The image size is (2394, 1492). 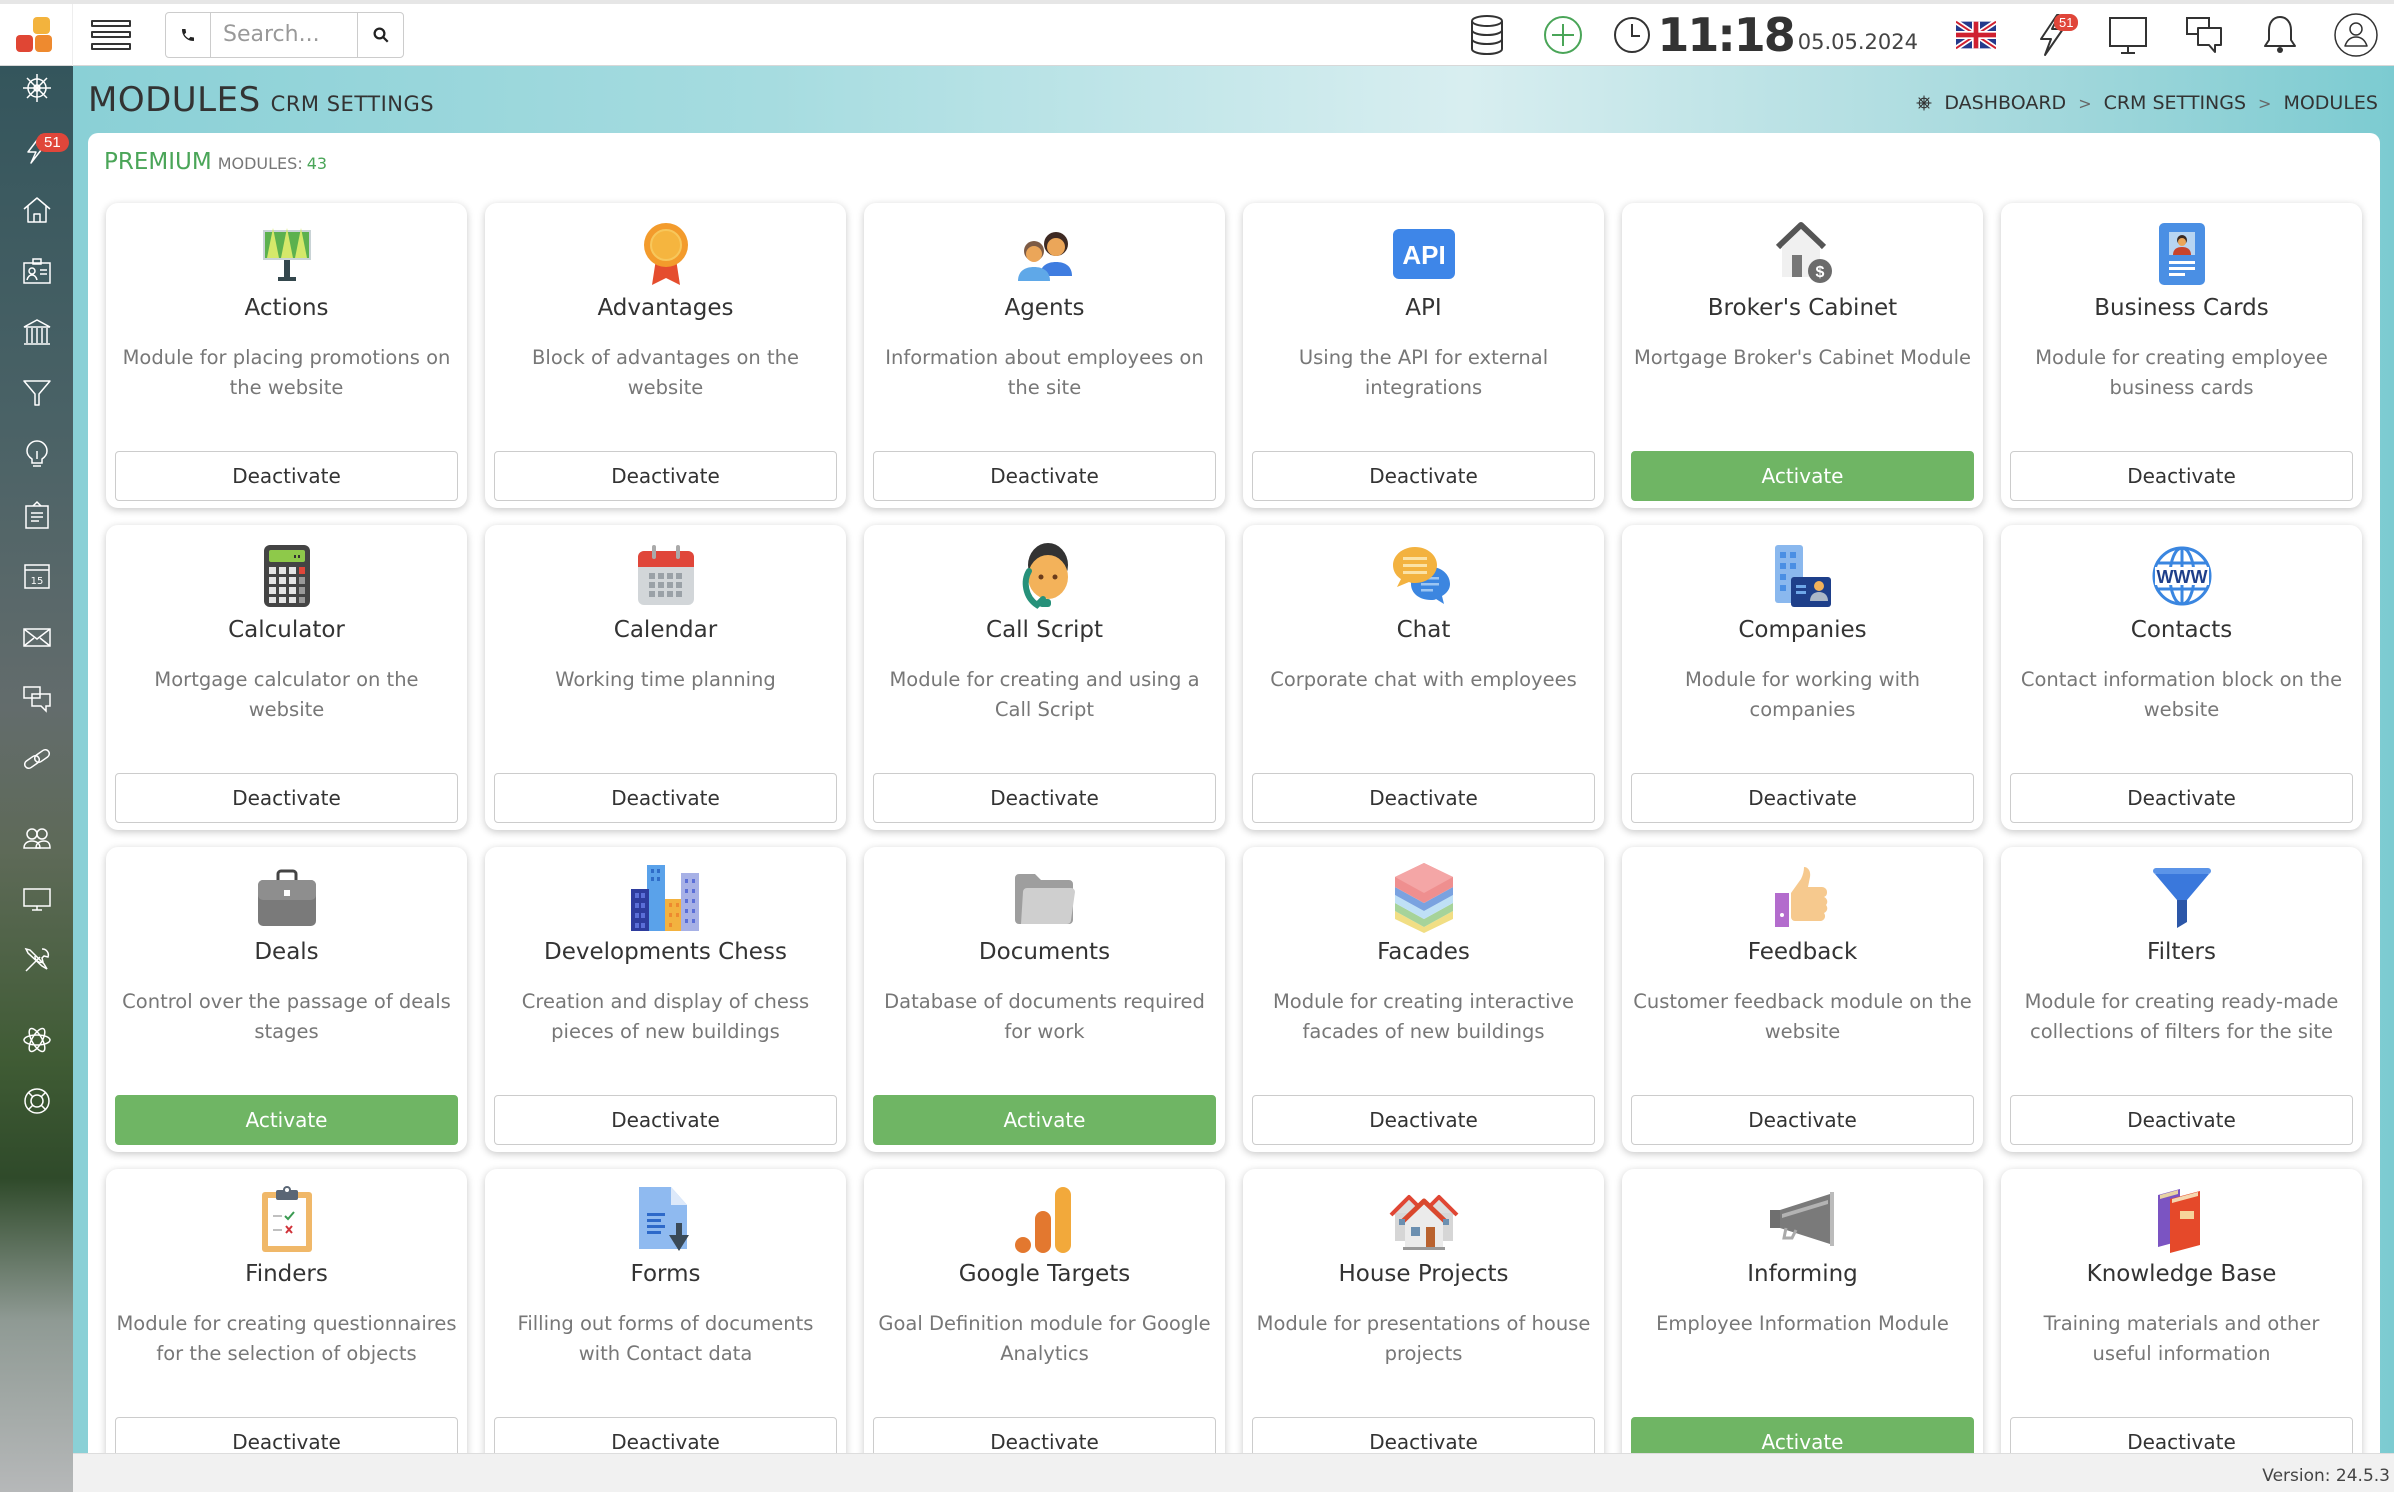 What do you see at coordinates (2181, 1435) in the screenshot?
I see `deactivate-button-knowledge-base: Deactivate` at bounding box center [2181, 1435].